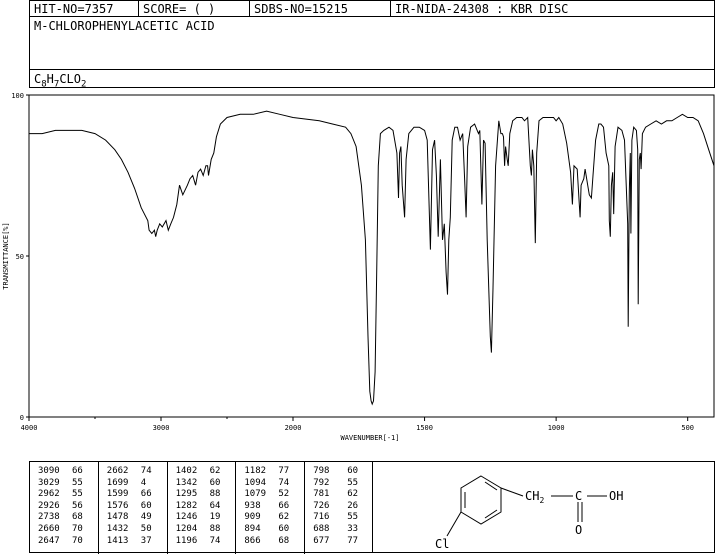  I want to click on x-tick-label: 500, so click(687, 428).